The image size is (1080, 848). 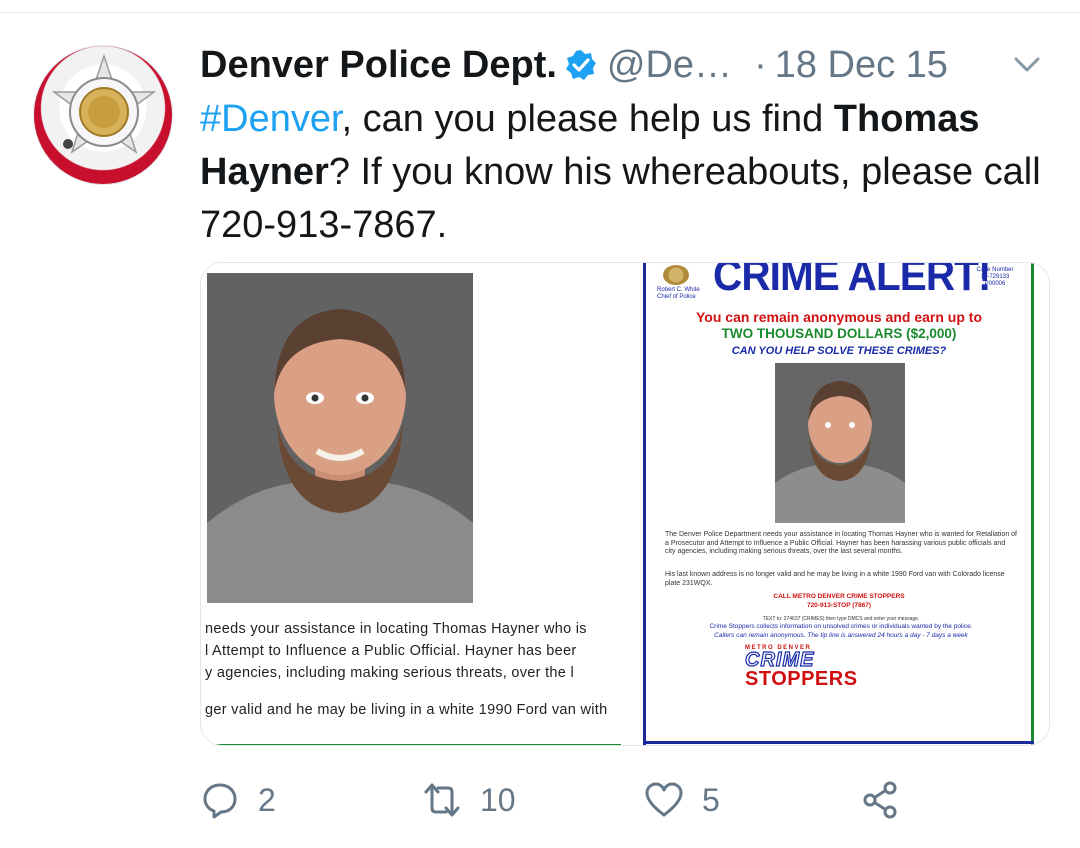 I want to click on retweet-icon, so click(x=442, y=800).